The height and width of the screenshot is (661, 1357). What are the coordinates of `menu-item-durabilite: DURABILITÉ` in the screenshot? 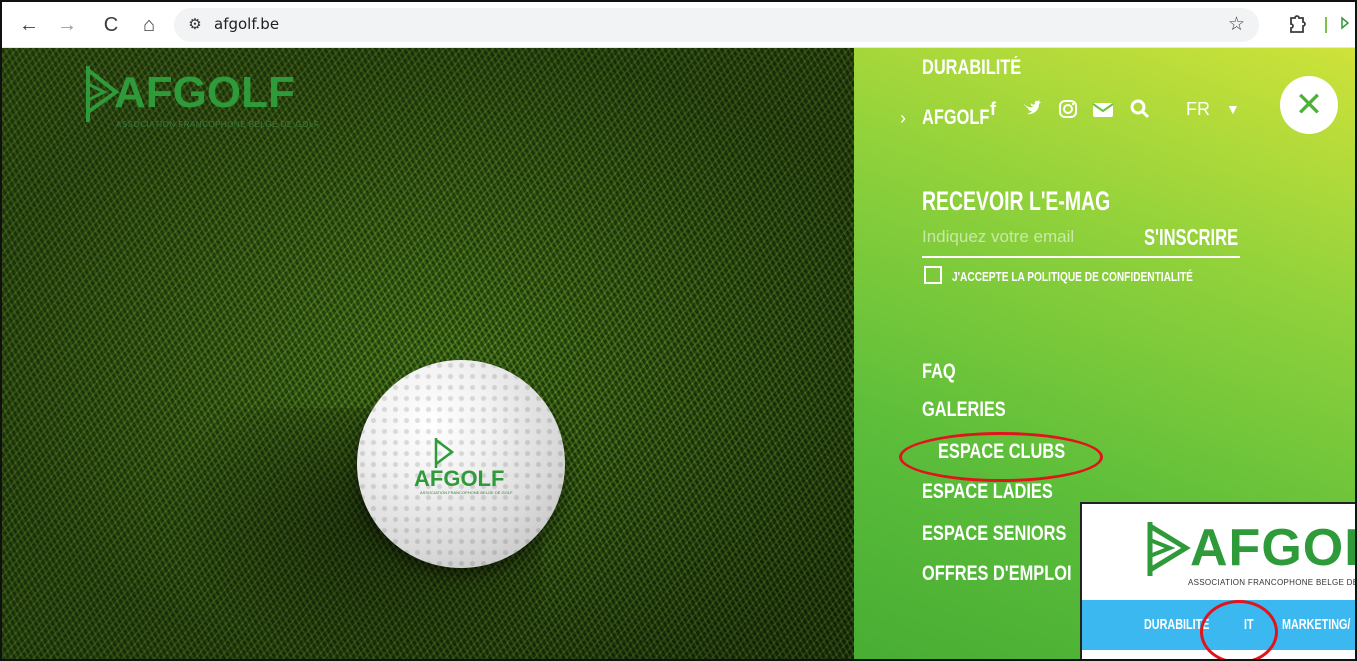 It's located at (971, 68).